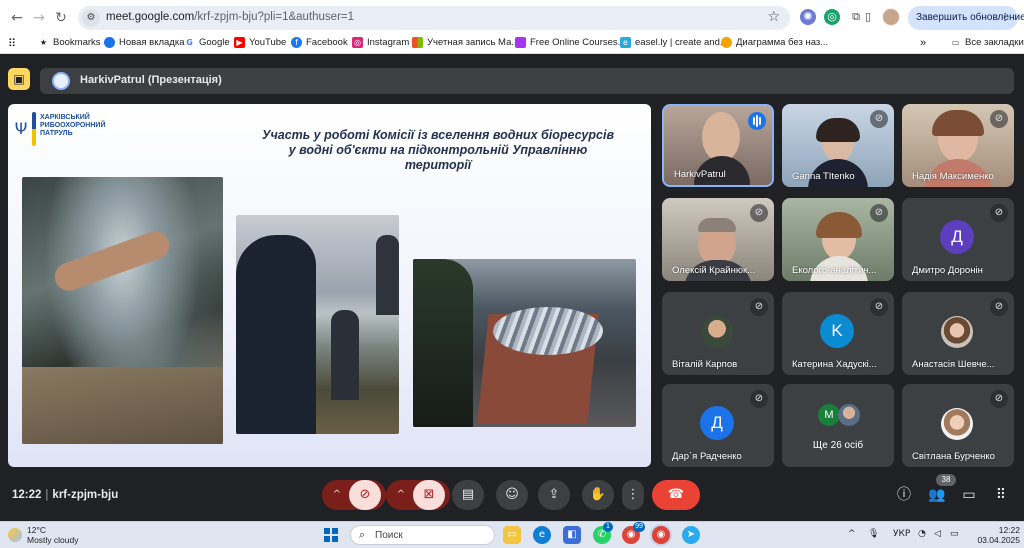 The width and height of the screenshot is (1024, 548). What do you see at coordinates (661, 535) in the screenshot?
I see `chrome-active-icon: ◉` at bounding box center [661, 535].